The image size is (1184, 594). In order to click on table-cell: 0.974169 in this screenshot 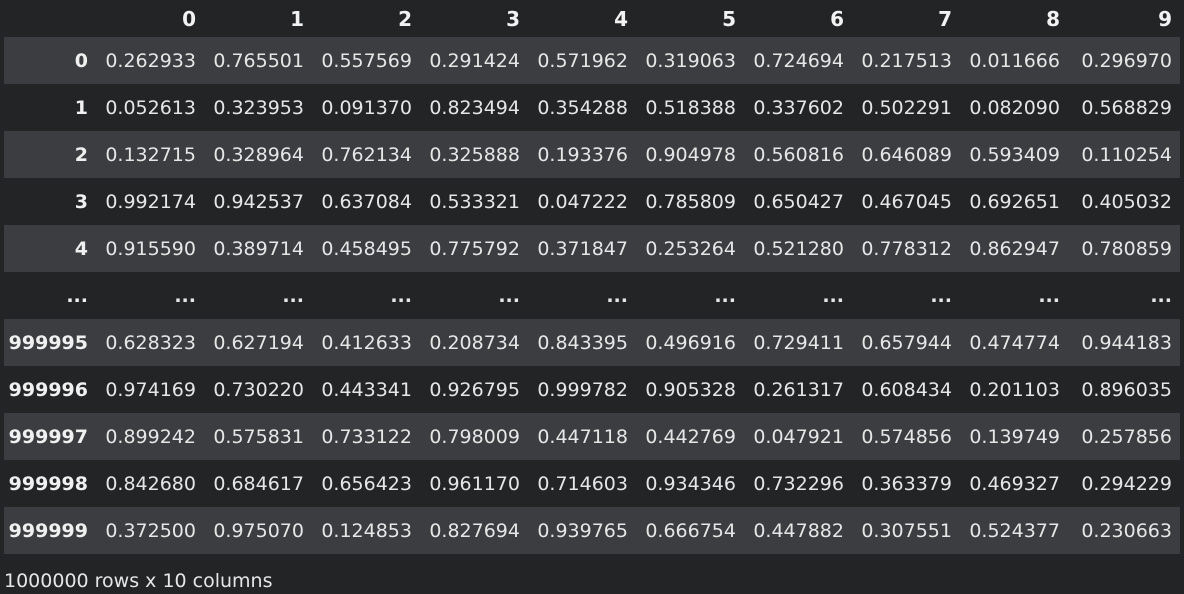, I will do `click(150, 389)`.